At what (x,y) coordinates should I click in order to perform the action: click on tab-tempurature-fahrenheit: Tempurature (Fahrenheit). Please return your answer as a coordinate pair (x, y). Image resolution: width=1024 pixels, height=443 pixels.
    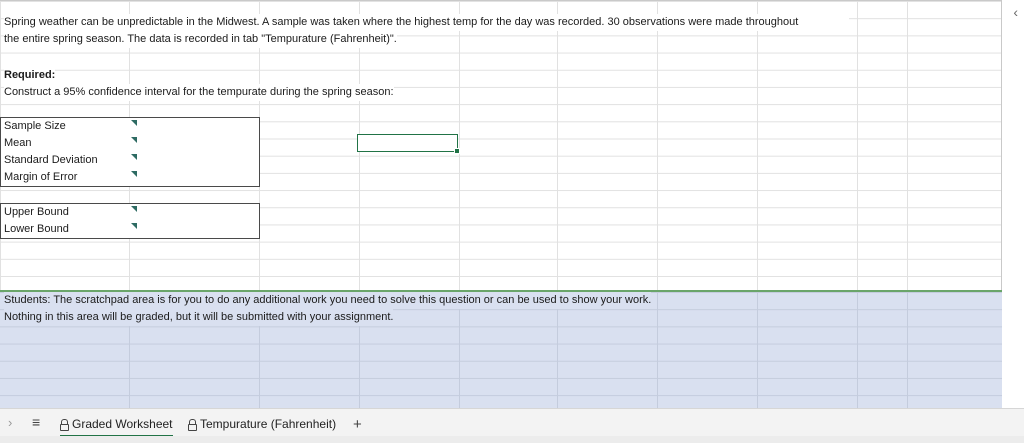
    Looking at the image, I should click on (262, 424).